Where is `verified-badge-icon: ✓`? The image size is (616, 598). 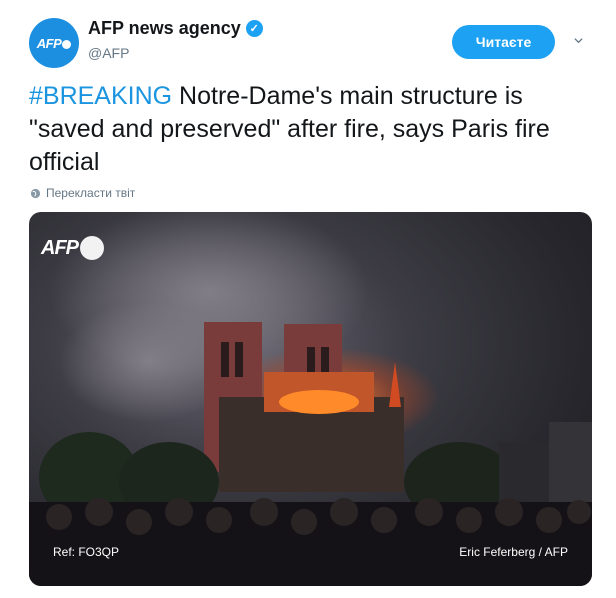 verified-badge-icon: ✓ is located at coordinates (254, 28).